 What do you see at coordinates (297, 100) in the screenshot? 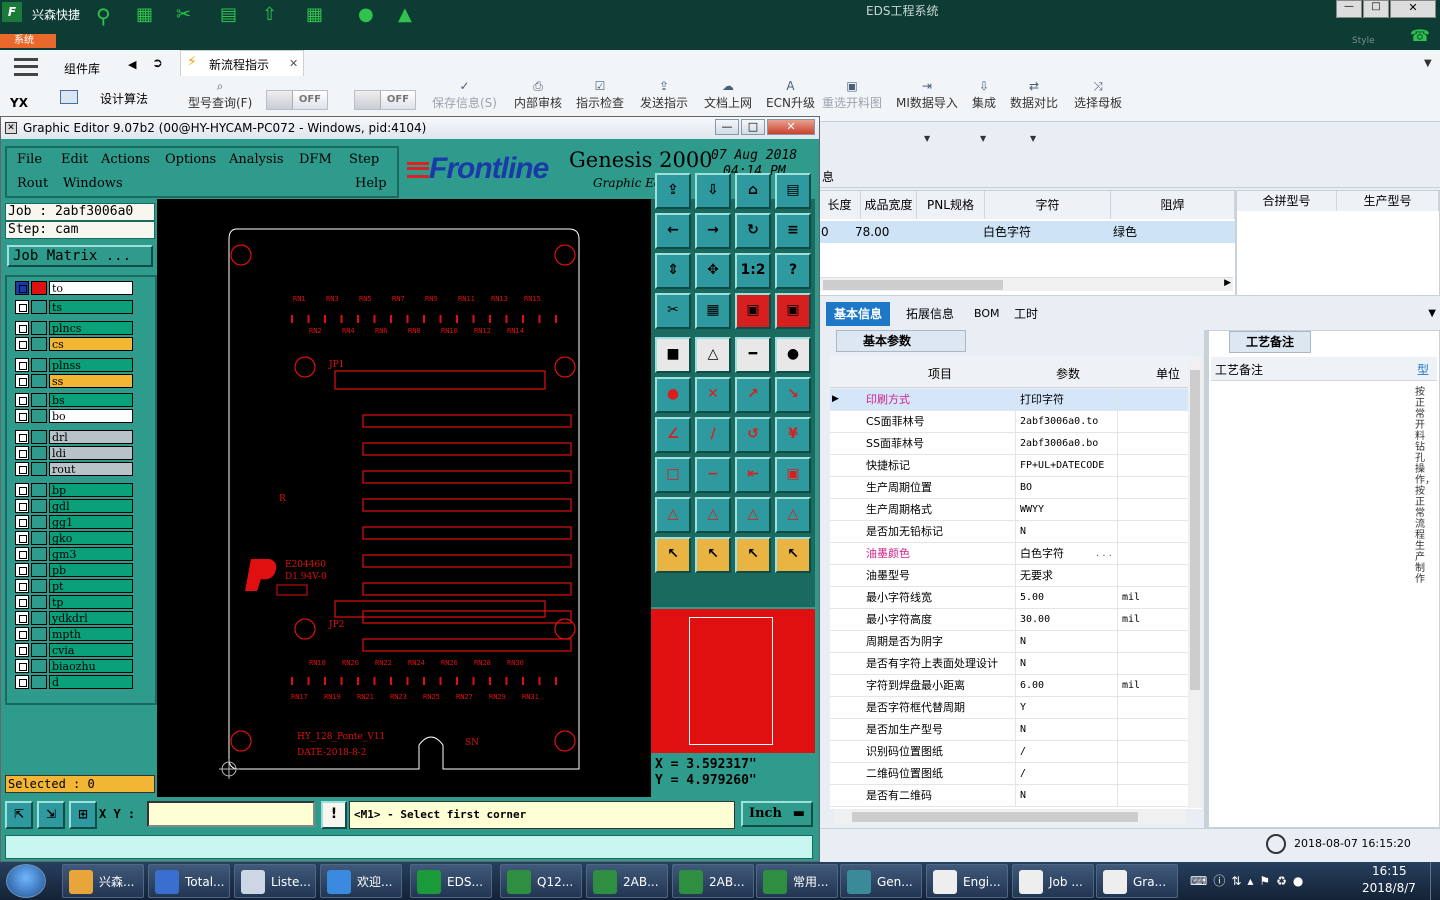
I see `toggle-left: OFF` at bounding box center [297, 100].